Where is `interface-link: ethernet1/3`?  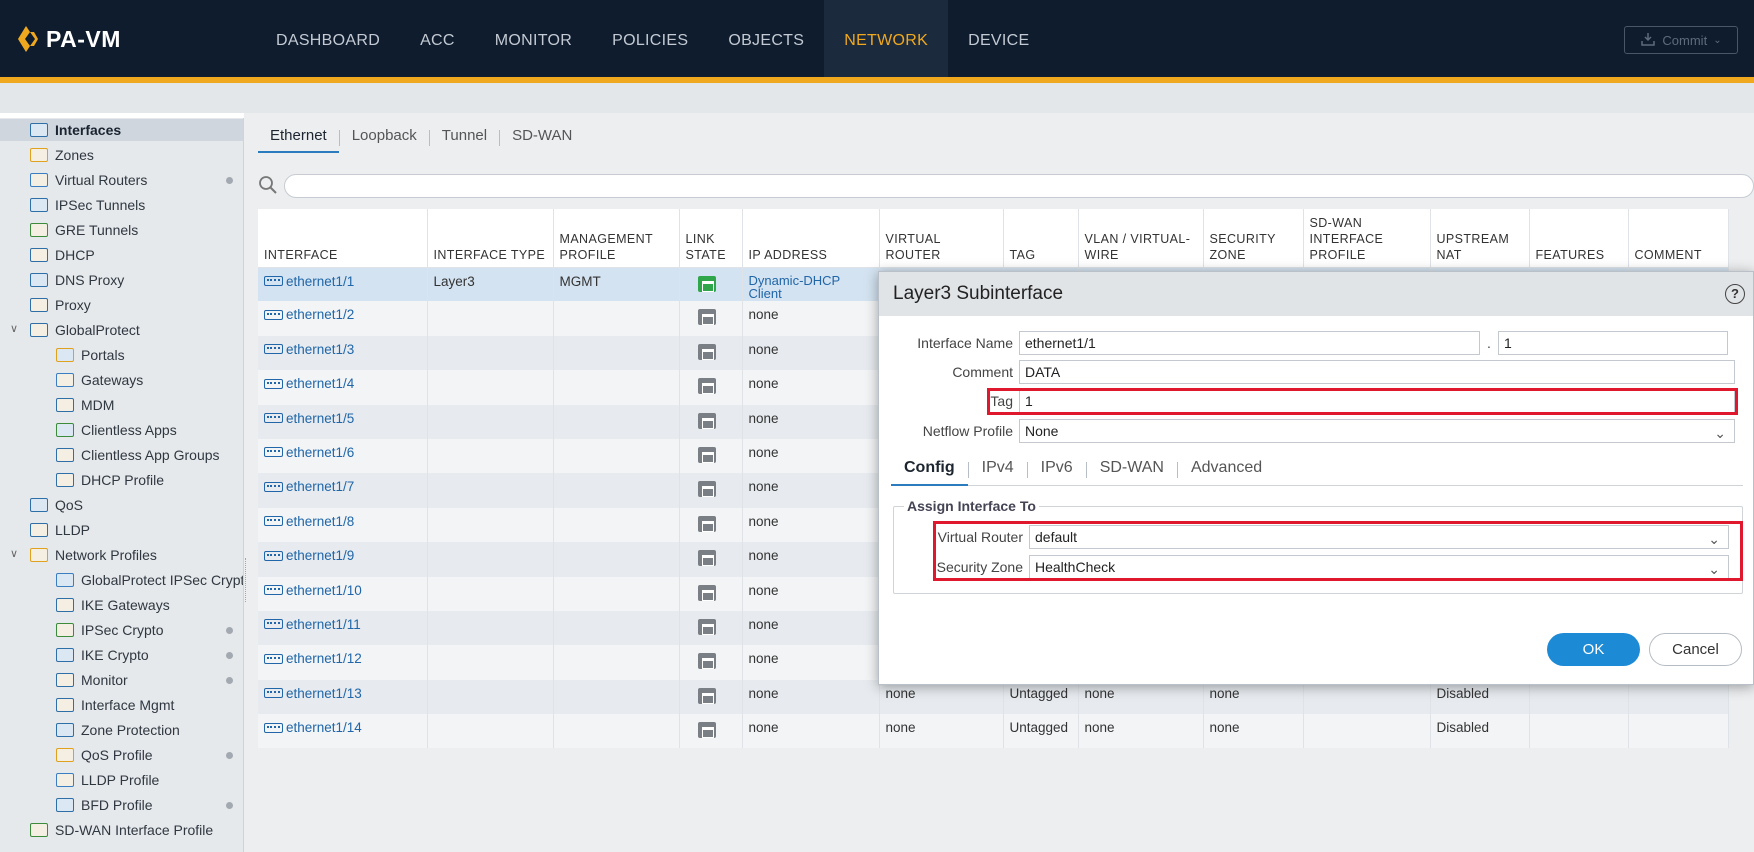 interface-link: ethernet1/3 is located at coordinates (309, 349).